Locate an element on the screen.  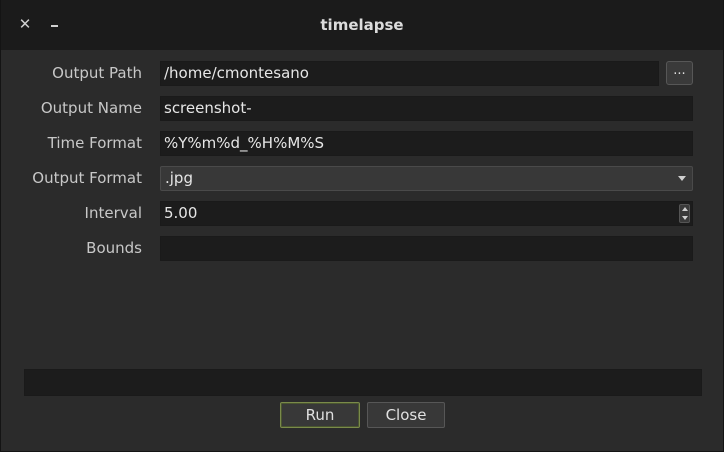
output-format-value: .jpg is located at coordinates (179, 178).